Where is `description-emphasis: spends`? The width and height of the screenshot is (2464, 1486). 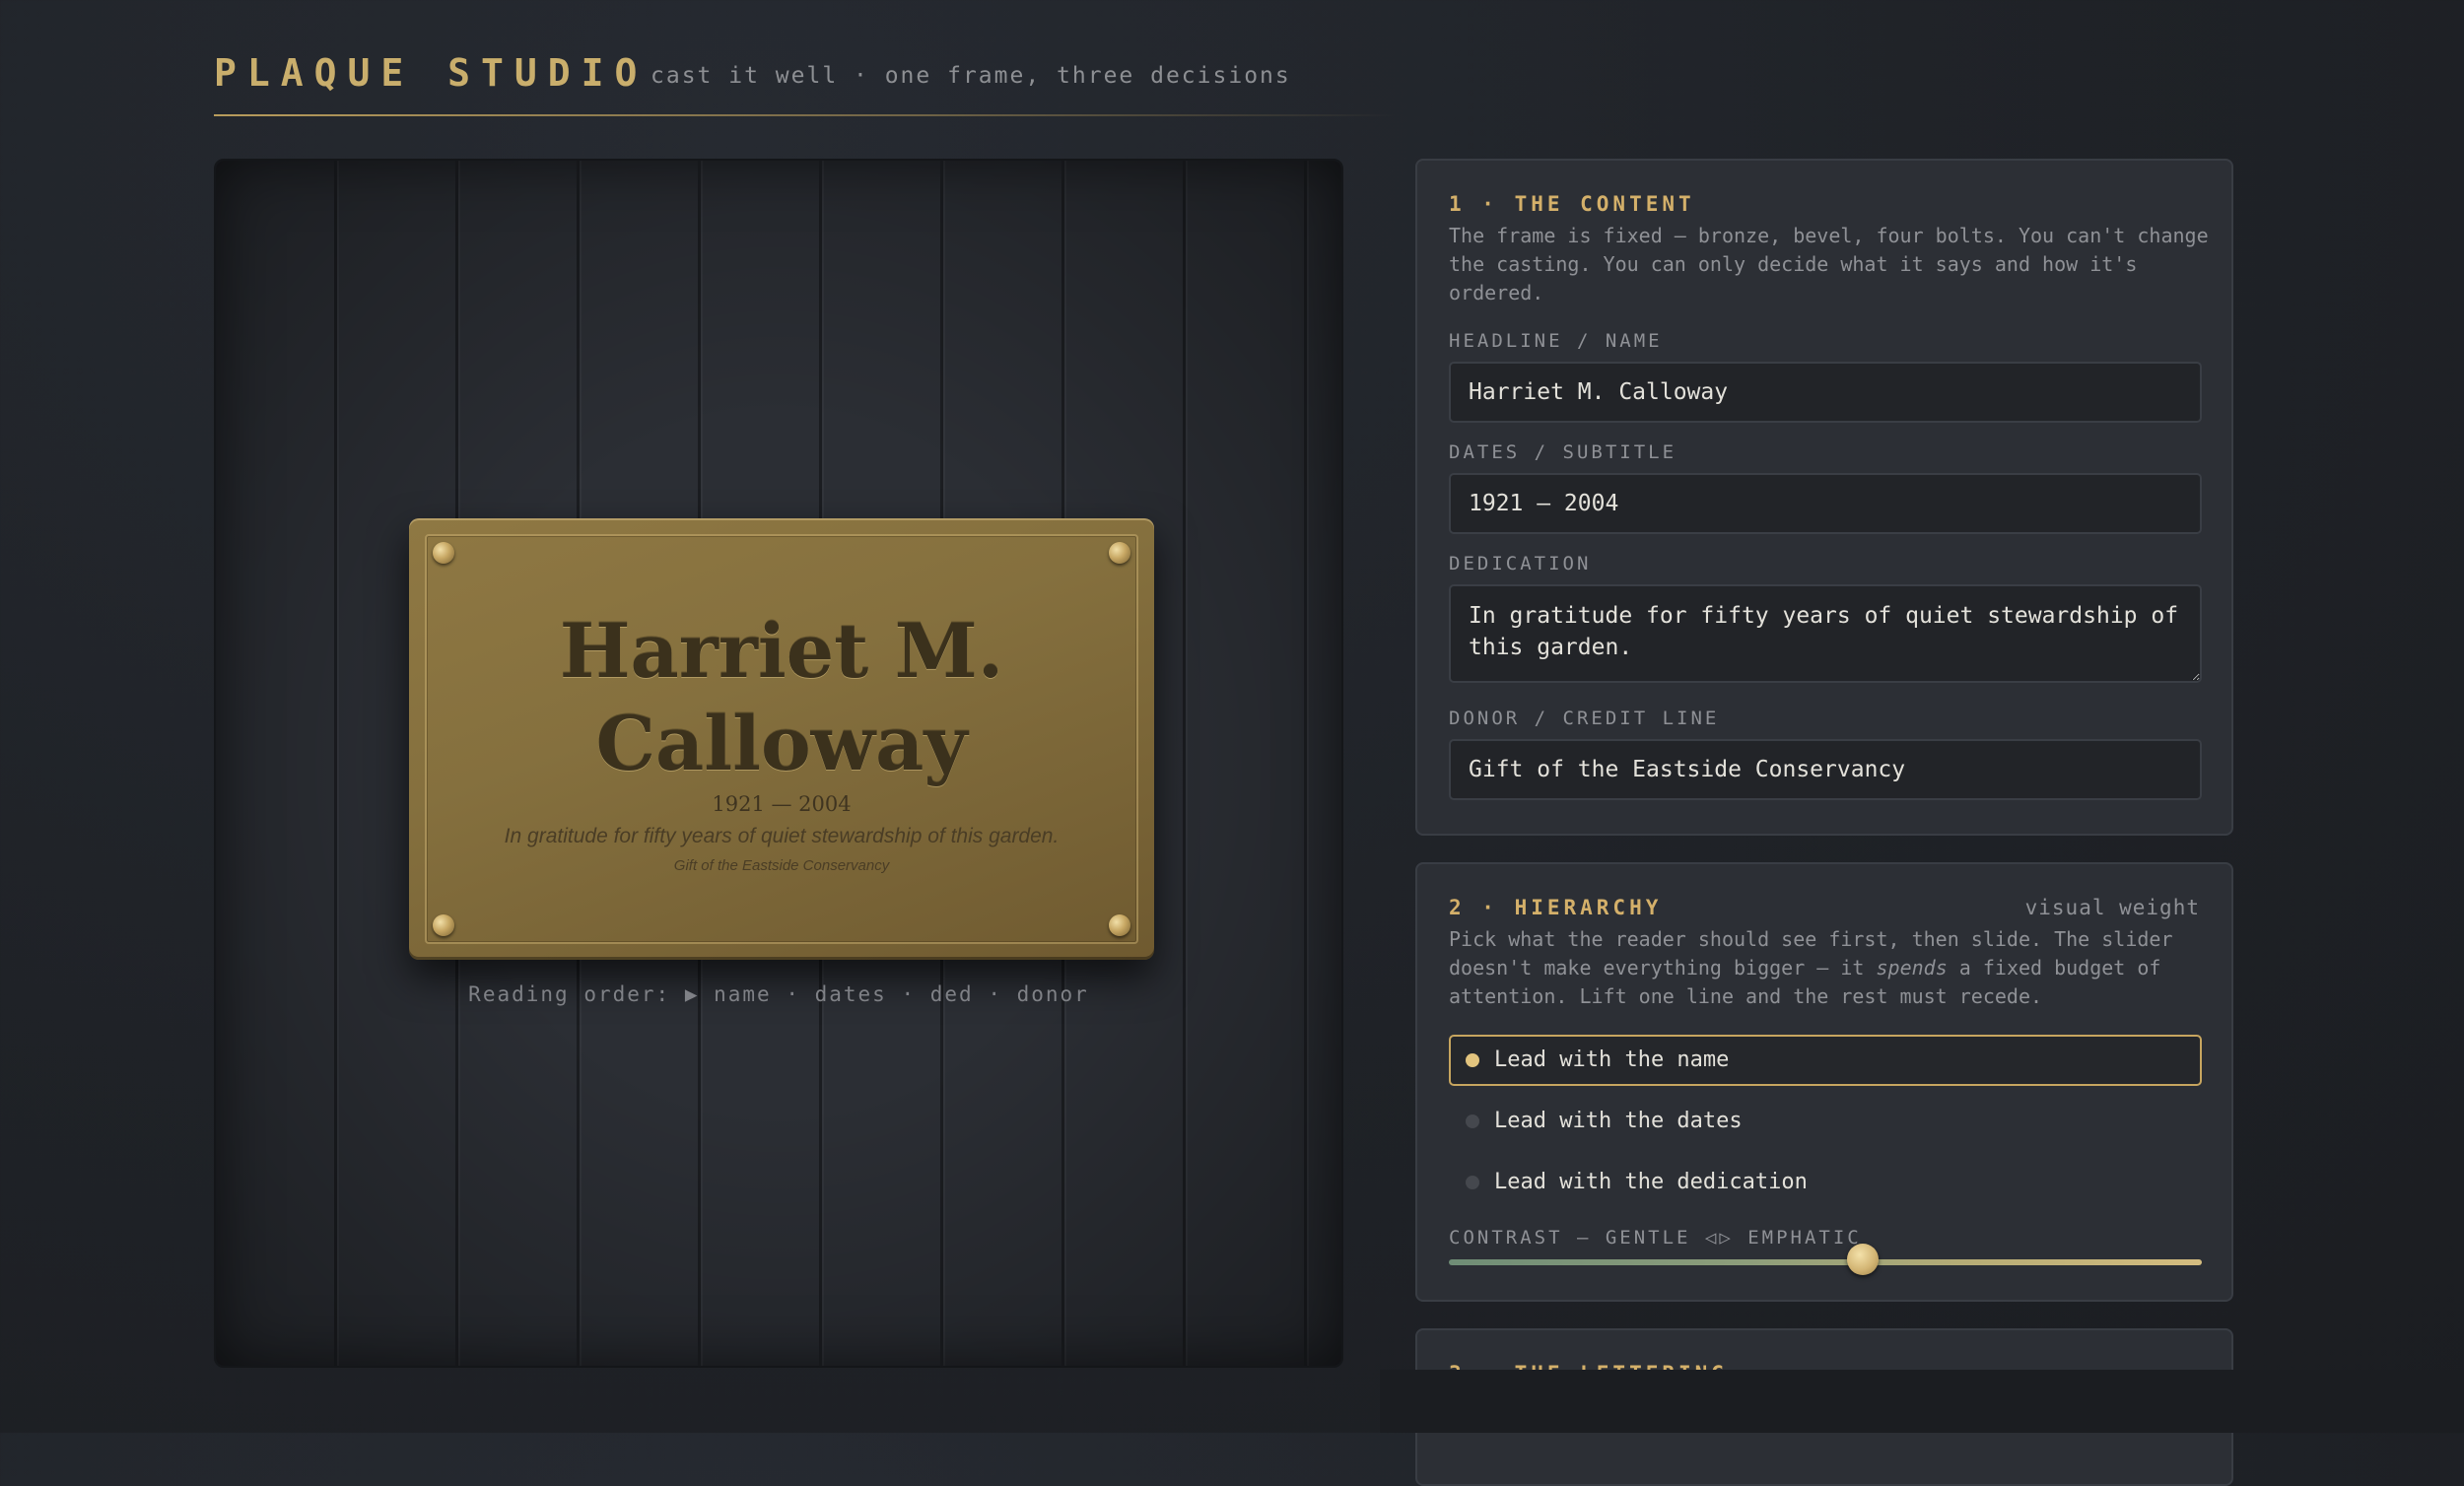
description-emphasis: spends is located at coordinates (1912, 967).